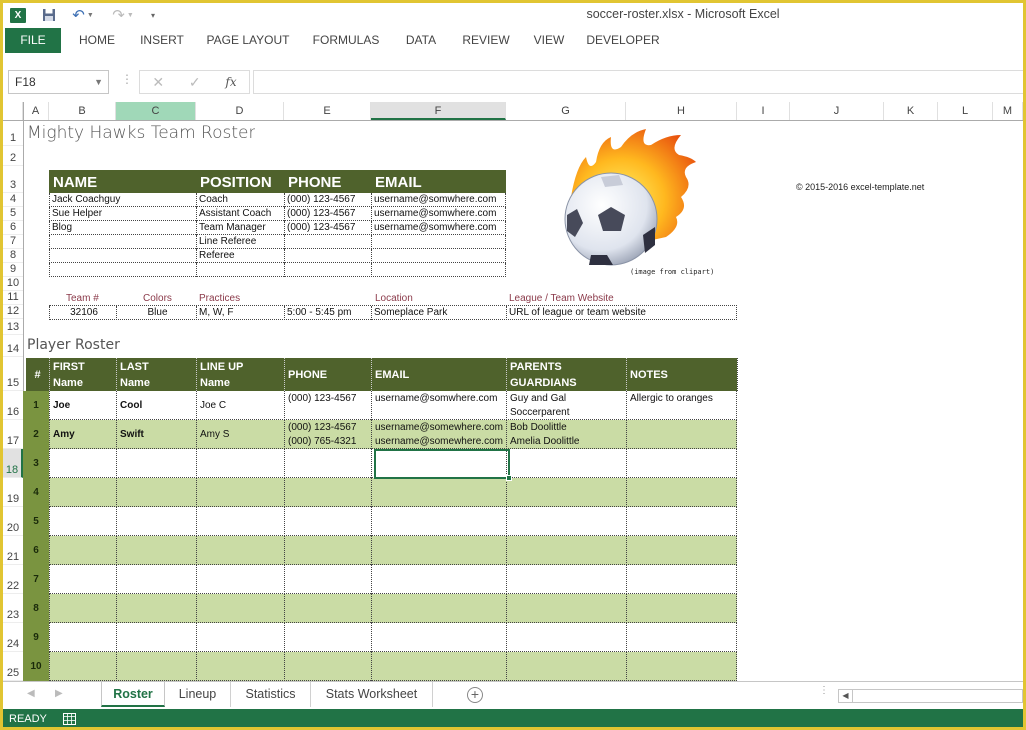 This screenshot has width=1026, height=730. I want to click on tab-view: VIEW, so click(549, 40).